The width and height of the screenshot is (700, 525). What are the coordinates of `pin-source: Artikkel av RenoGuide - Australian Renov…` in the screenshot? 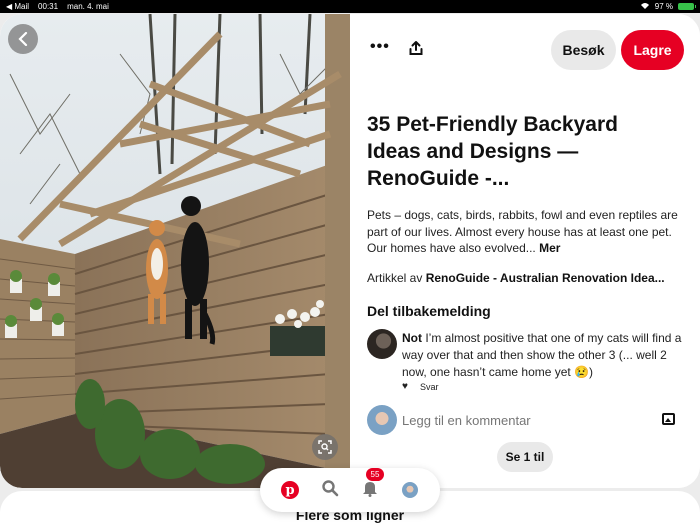 It's located at (529, 278).